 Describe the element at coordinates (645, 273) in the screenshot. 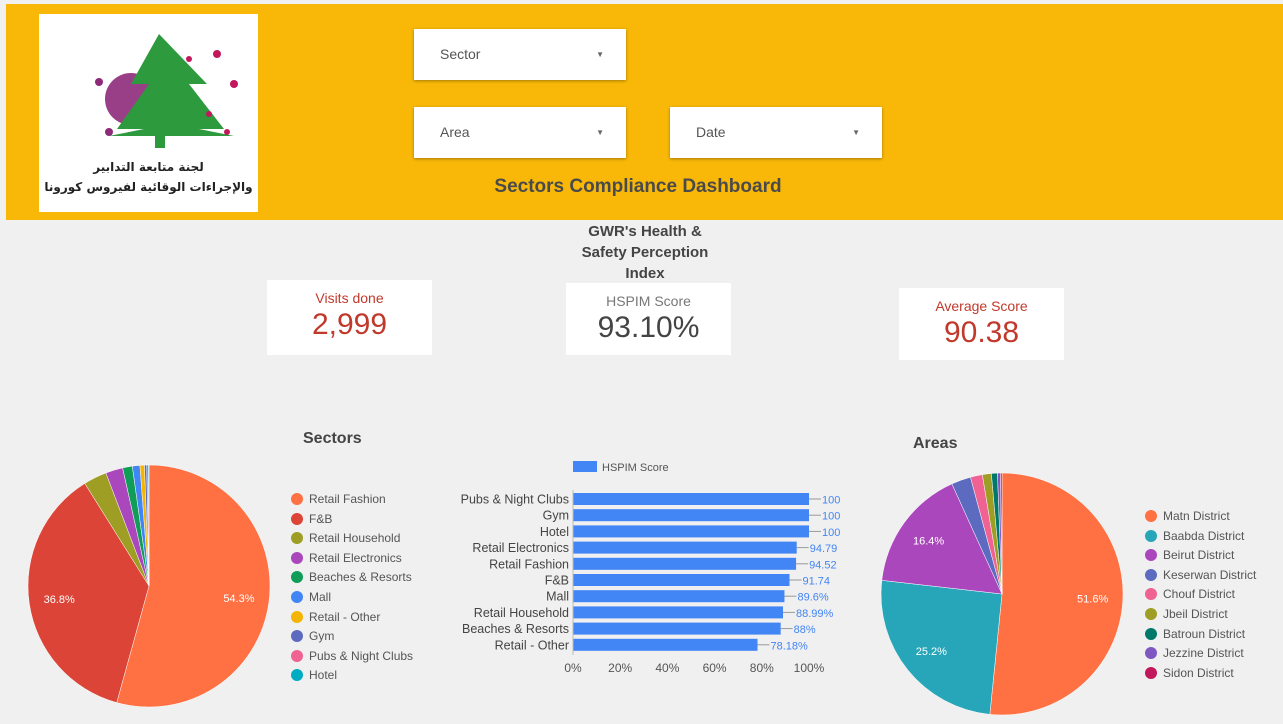

I see `gwr-title-line-3: Index` at that location.